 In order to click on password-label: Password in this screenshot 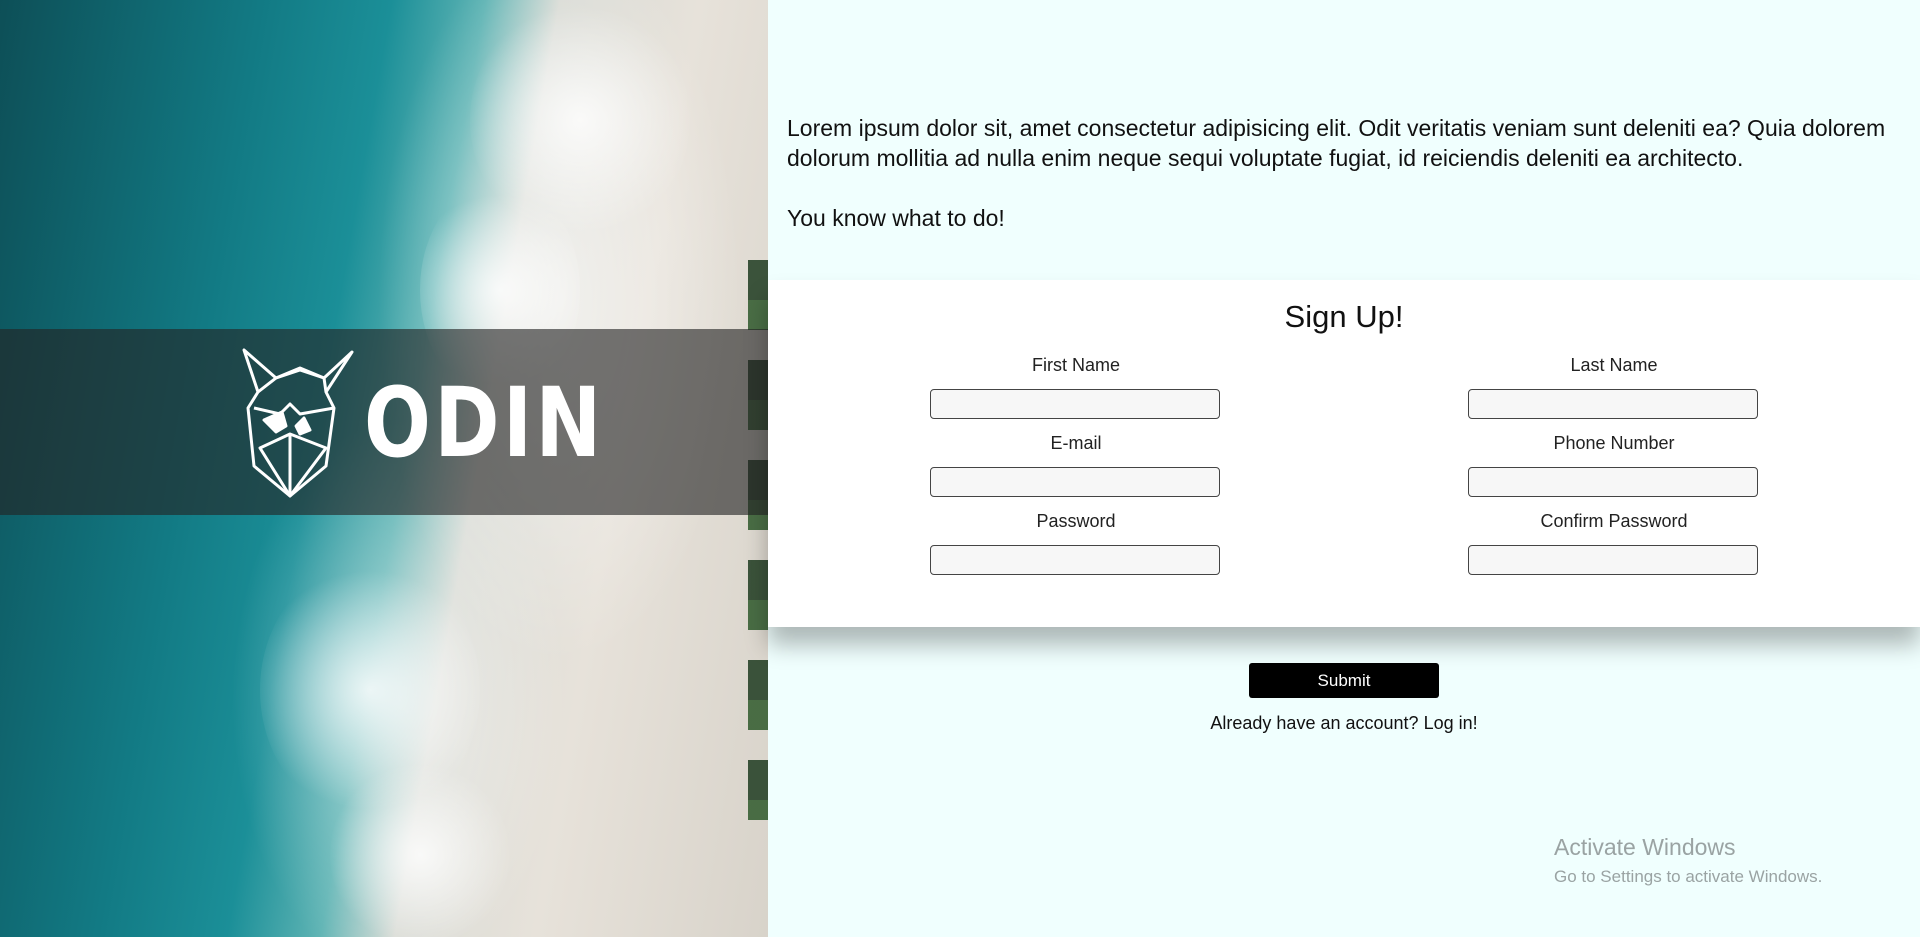, I will do `click(1076, 521)`.